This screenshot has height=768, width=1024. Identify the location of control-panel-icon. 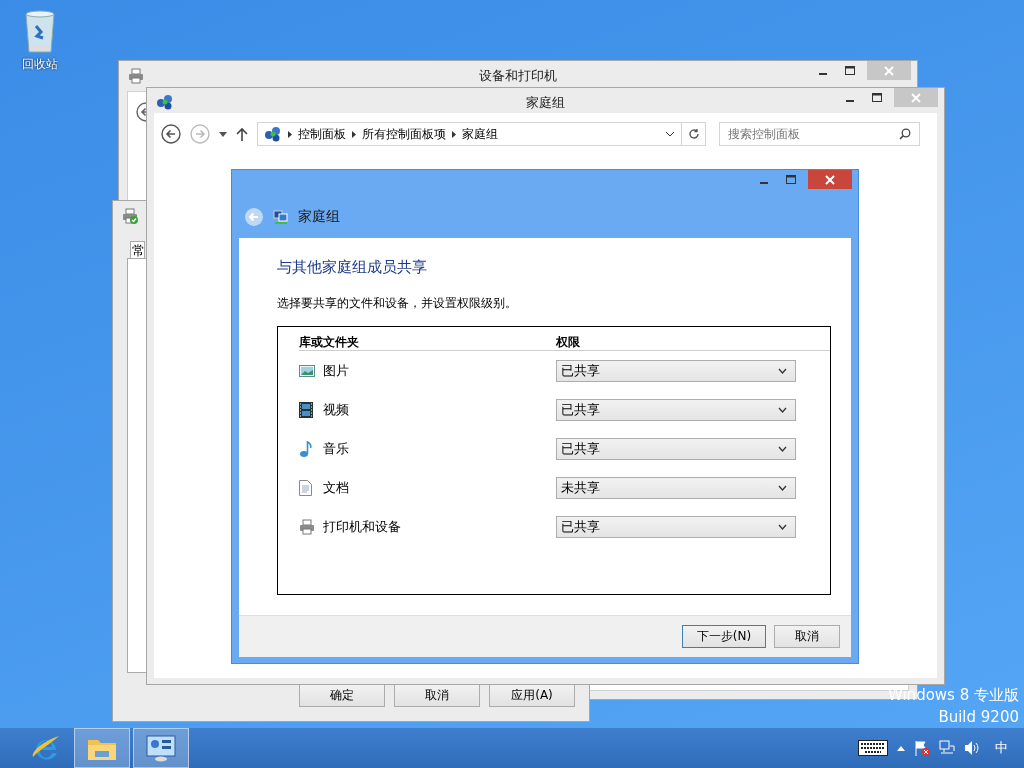
(161, 748).